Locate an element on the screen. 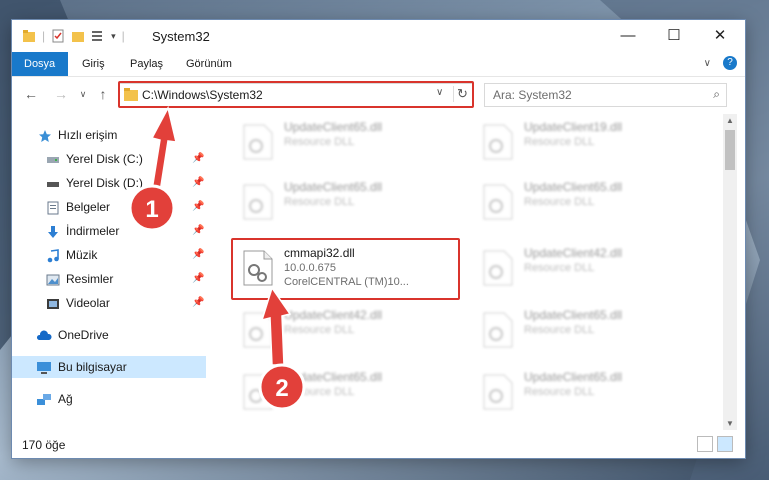  network-icon is located at coordinates (43, 399).